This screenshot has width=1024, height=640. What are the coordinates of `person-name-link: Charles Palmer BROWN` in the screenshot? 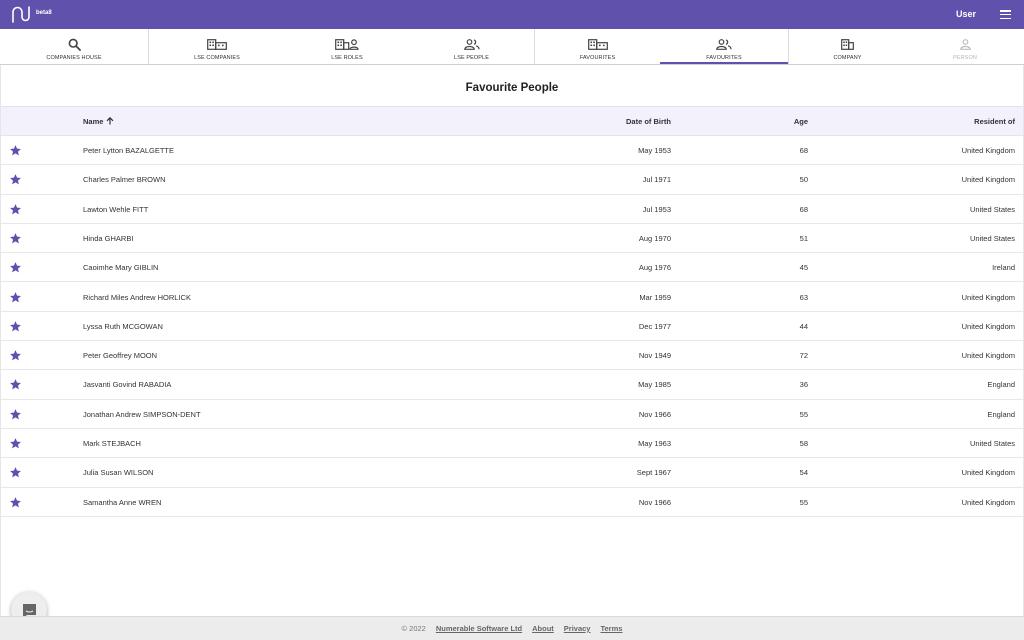 It's located at (124, 179).